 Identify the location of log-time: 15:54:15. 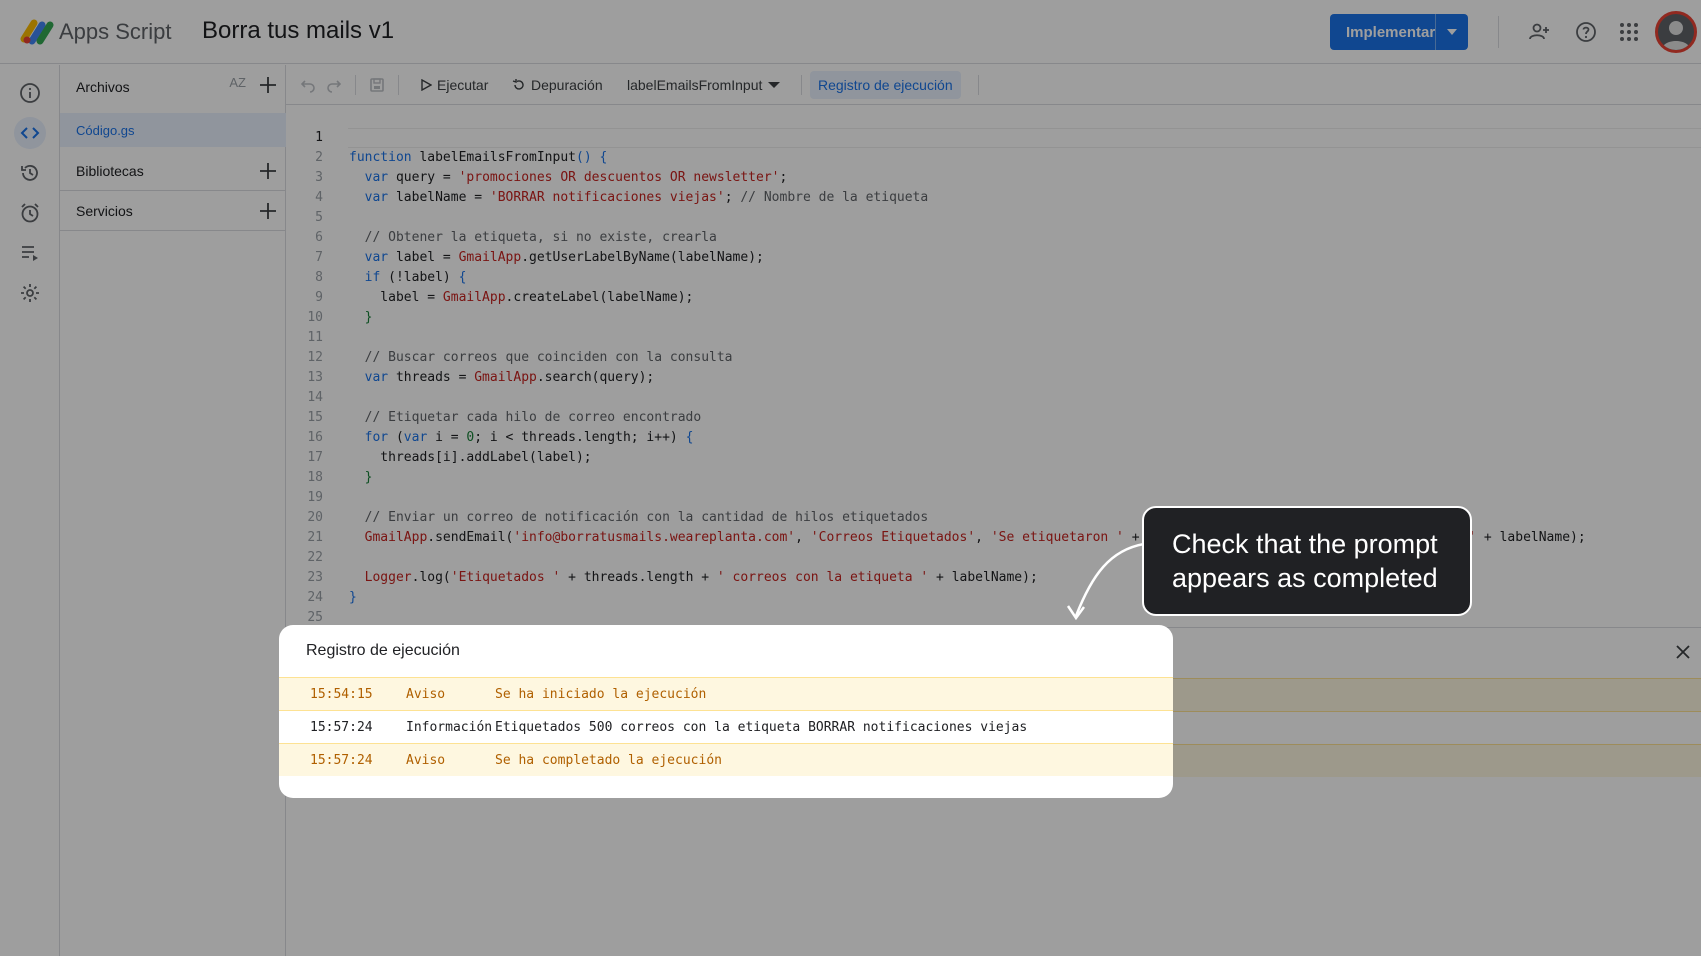
(341, 694).